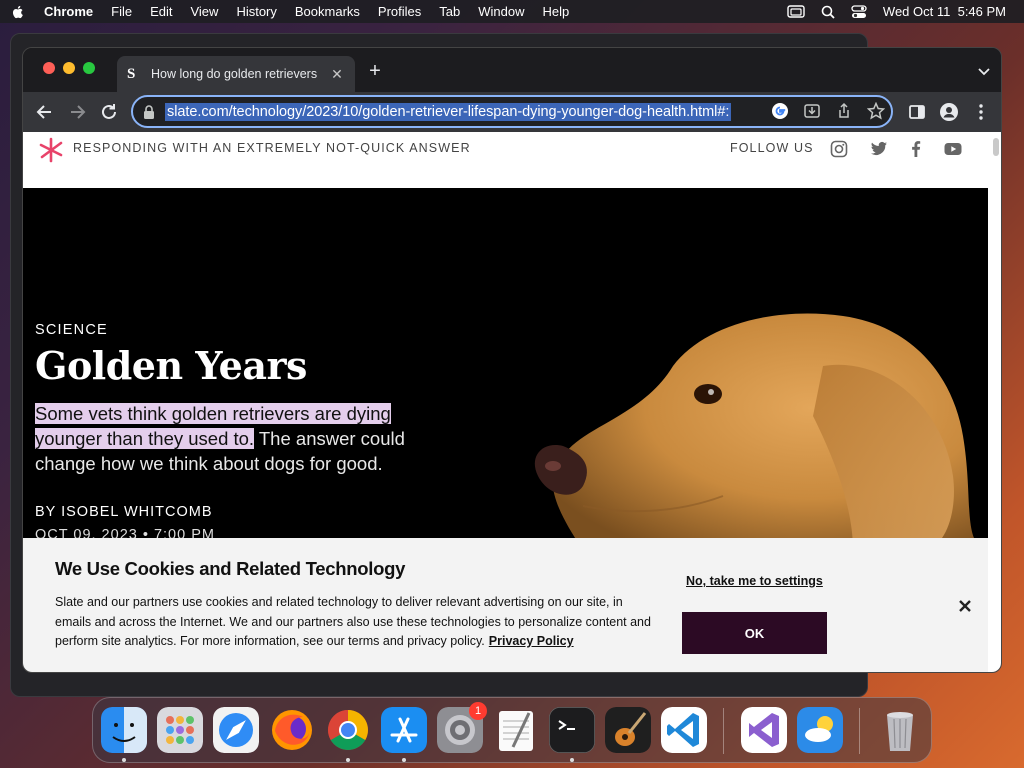  What do you see at coordinates (478, 711) in the screenshot?
I see `notification-badge: 1` at bounding box center [478, 711].